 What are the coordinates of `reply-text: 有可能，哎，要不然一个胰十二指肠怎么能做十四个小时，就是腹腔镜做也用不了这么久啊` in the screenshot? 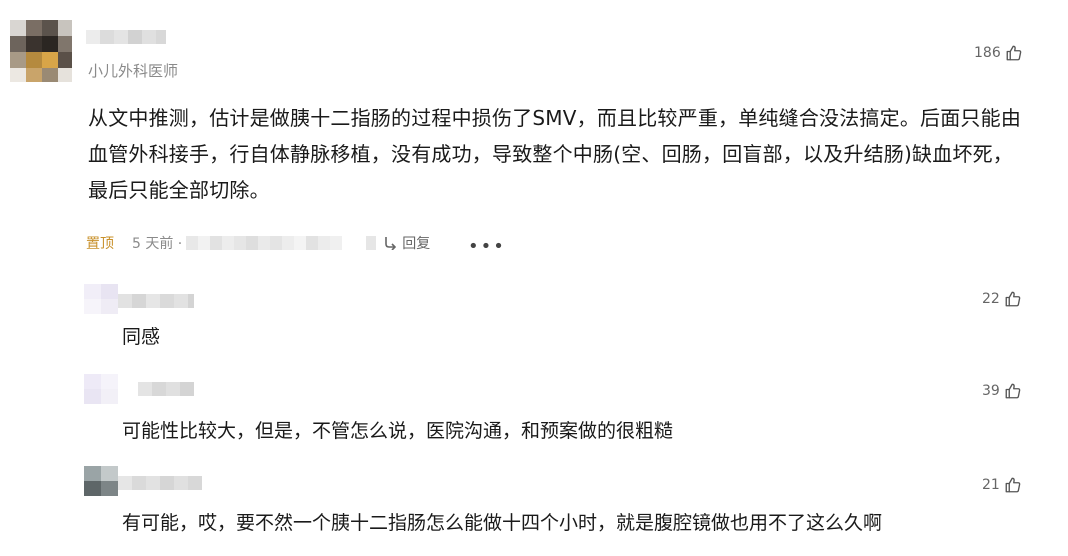 It's located at (502, 523).